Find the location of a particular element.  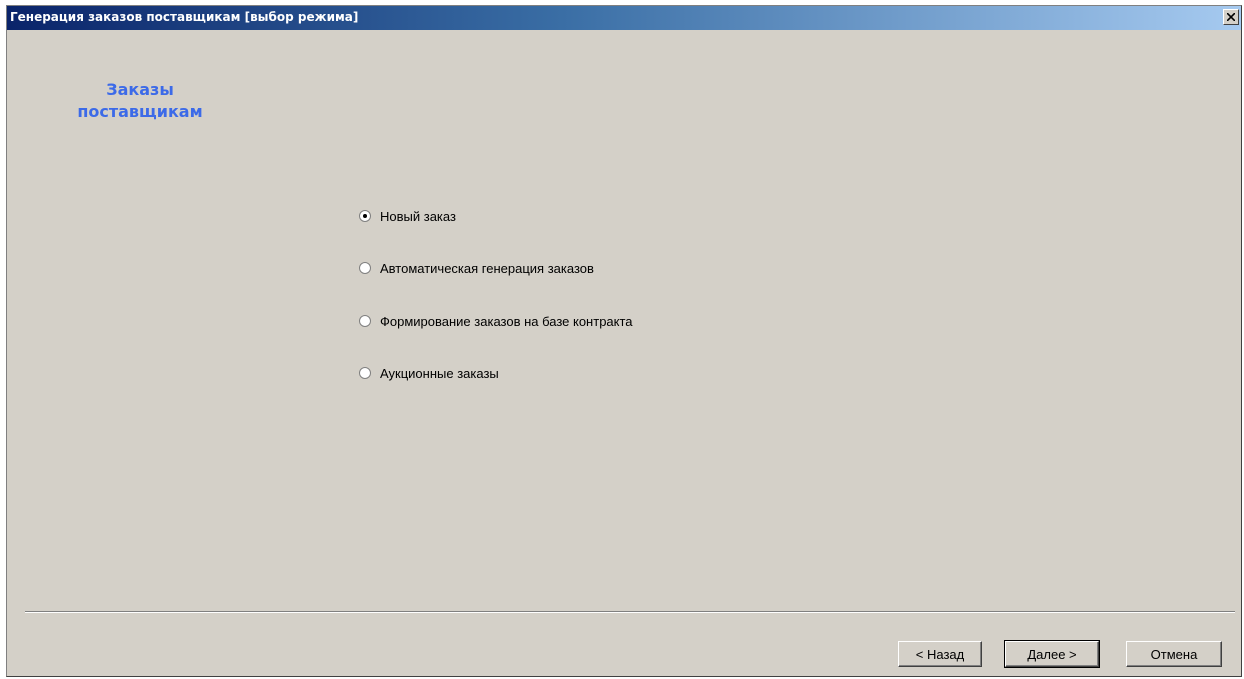

heading-line-1: Заказы is located at coordinates (140, 89).